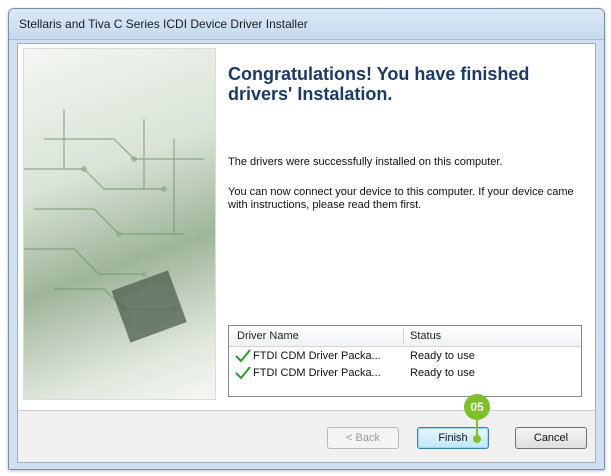 This screenshot has width=611, height=476. I want to click on list-header: Driver Name Status, so click(405, 336).